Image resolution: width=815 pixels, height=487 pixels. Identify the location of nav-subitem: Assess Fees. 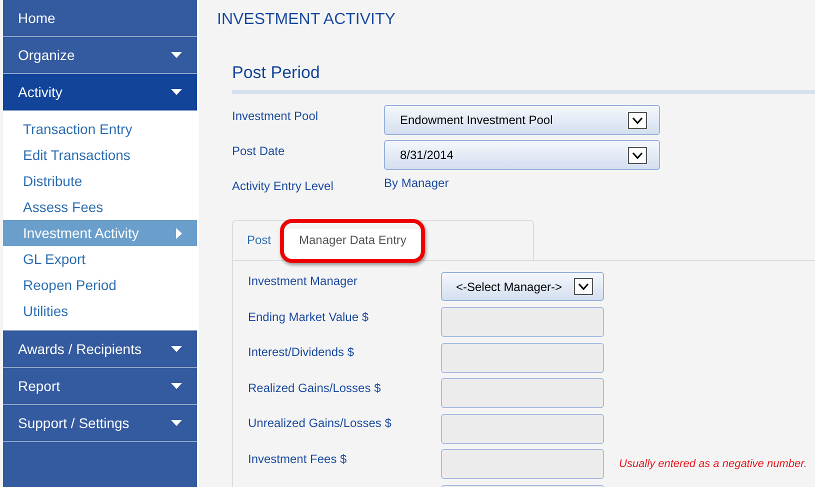
(100, 207).